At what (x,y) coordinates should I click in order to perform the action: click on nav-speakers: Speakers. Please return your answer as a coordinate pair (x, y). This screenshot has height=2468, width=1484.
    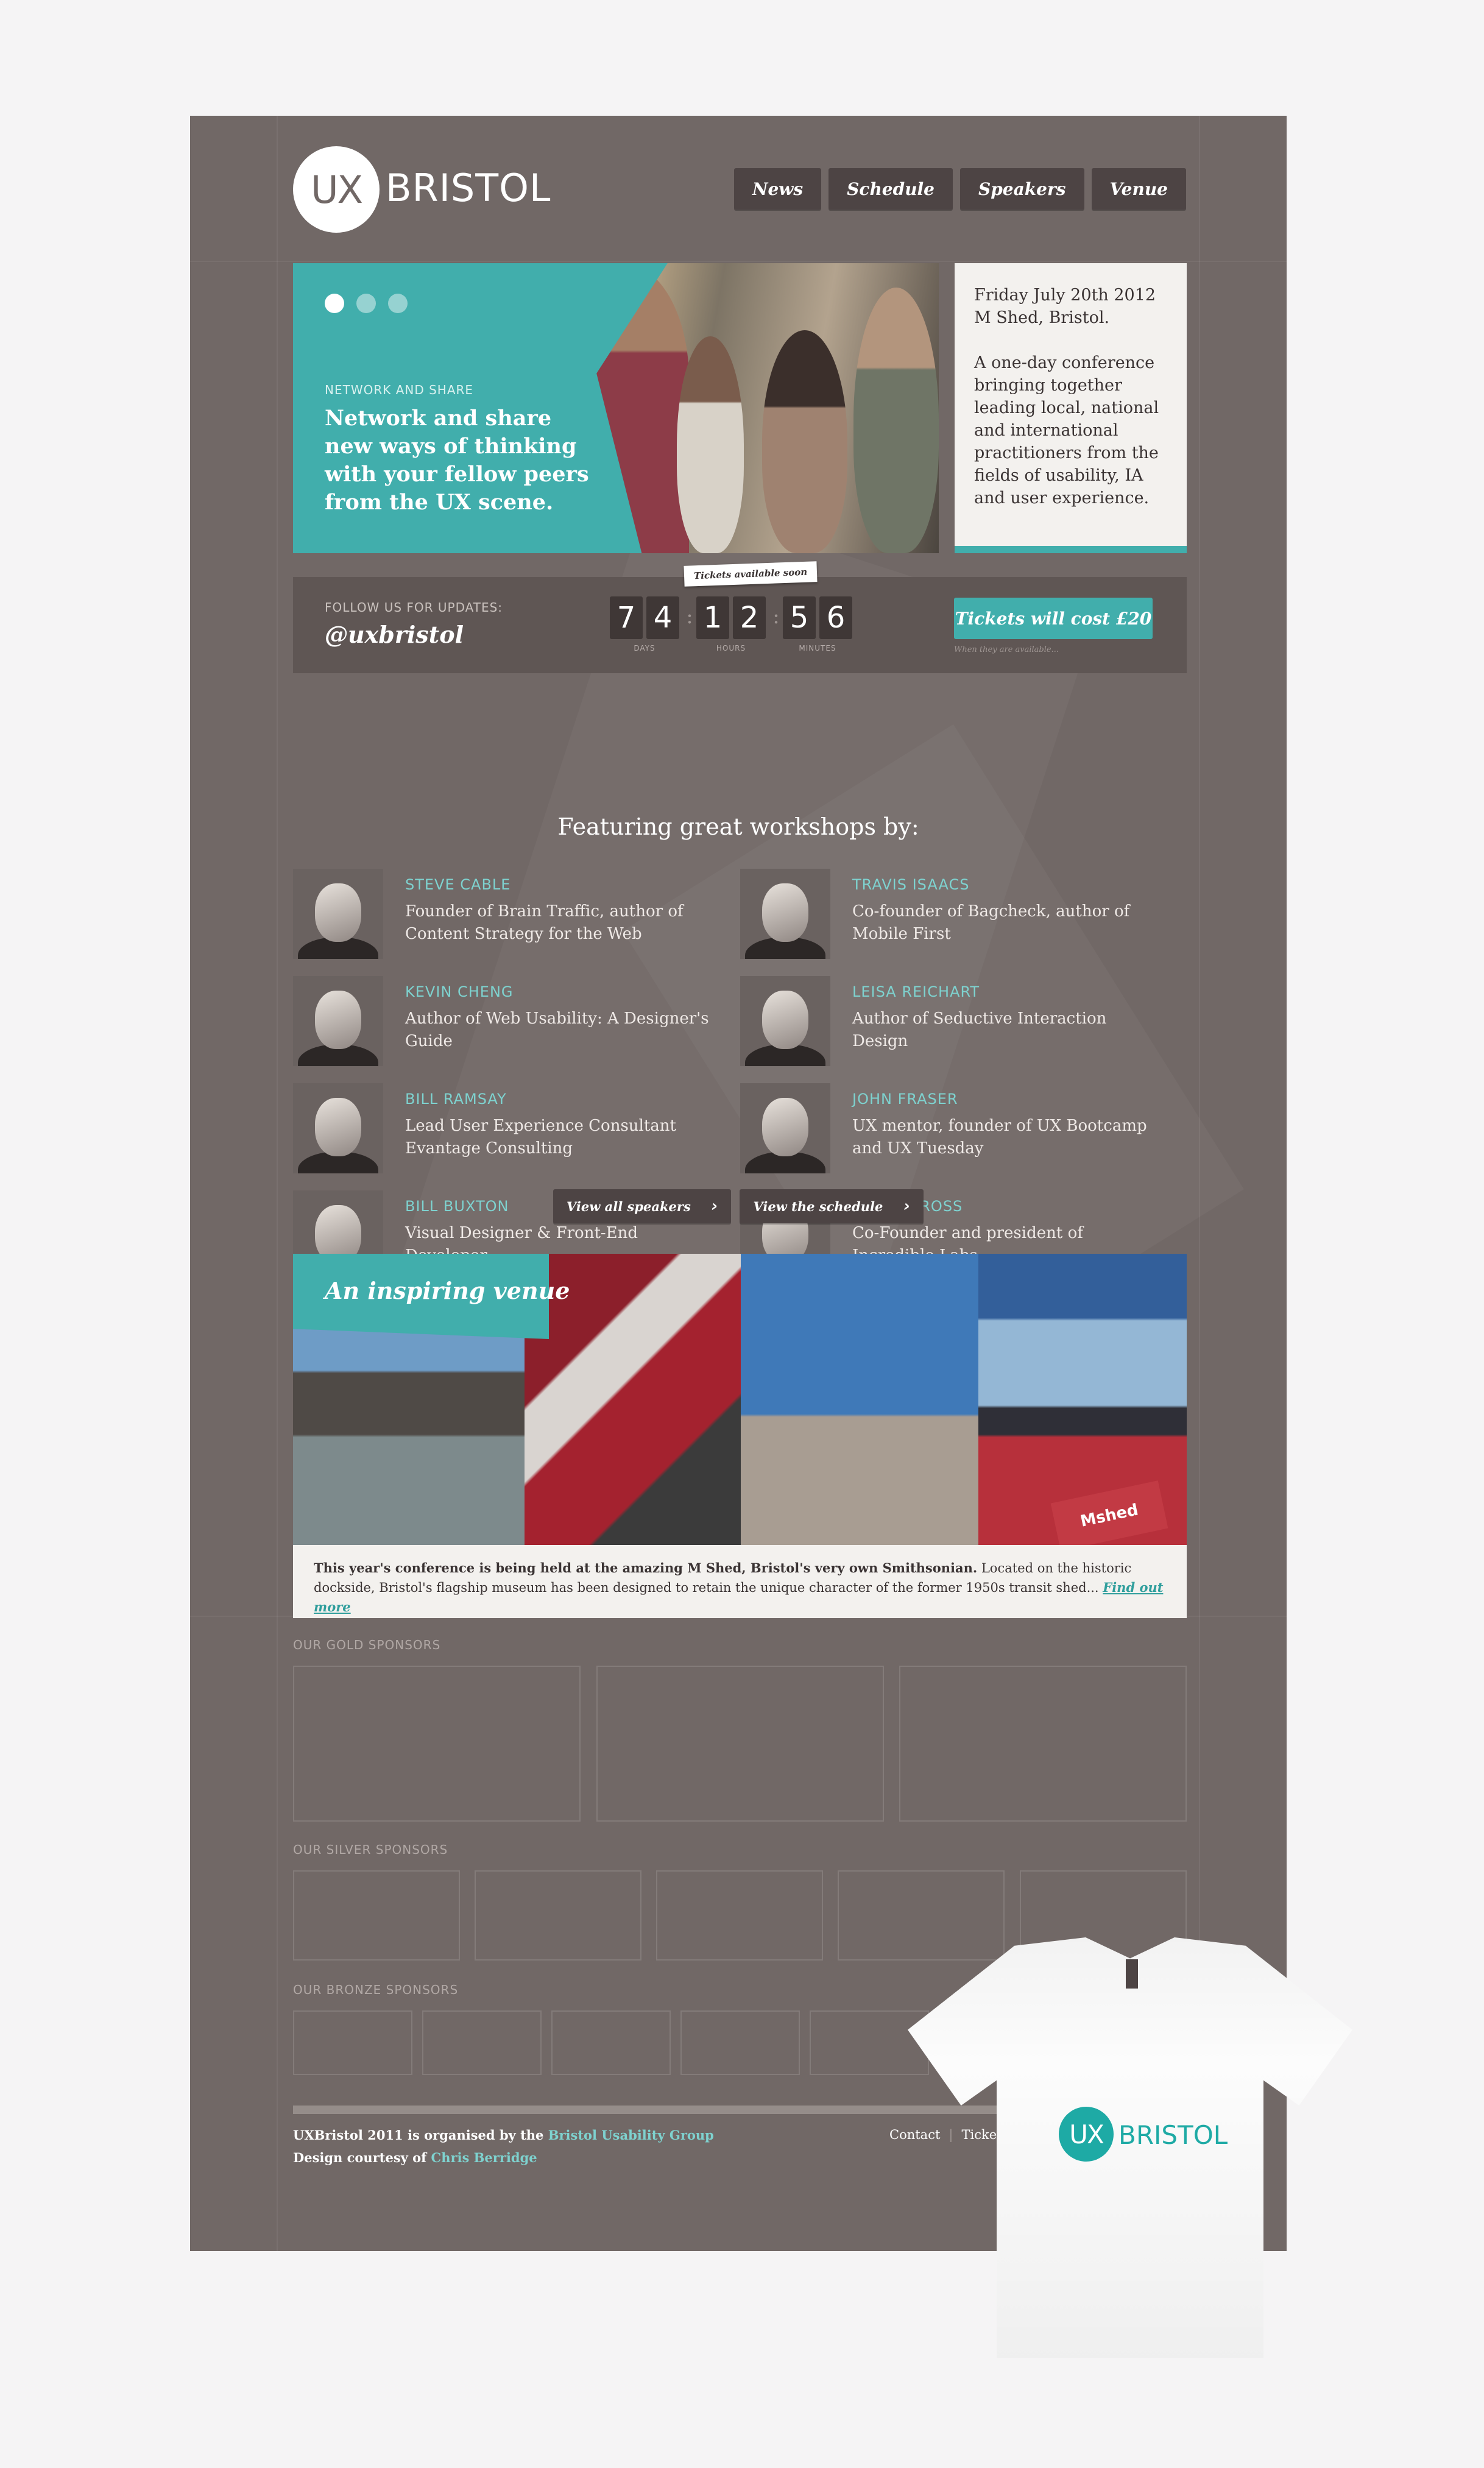
    Looking at the image, I should click on (1022, 189).